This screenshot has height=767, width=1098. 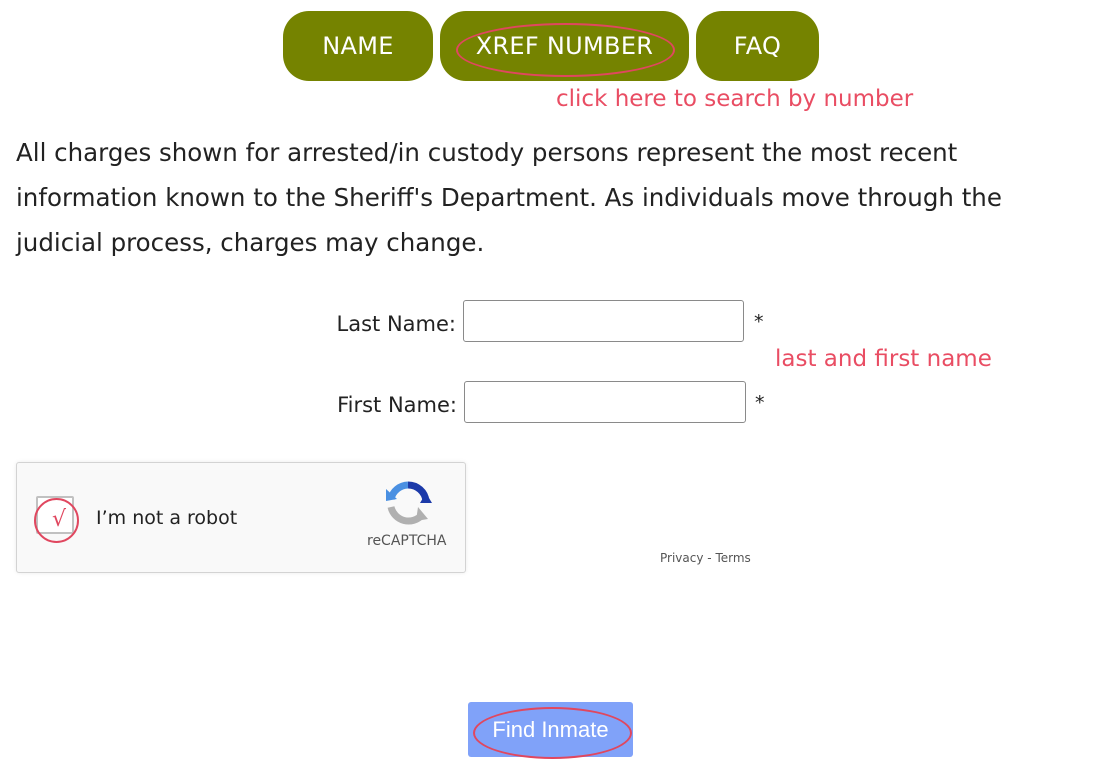 I want to click on tab-xref-number-search: XREF NUMBER, so click(x=564, y=46).